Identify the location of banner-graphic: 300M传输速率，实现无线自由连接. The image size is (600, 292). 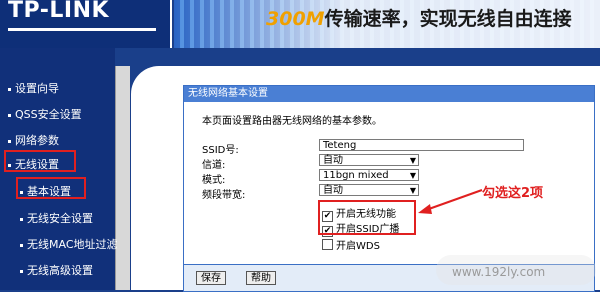
(387, 24).